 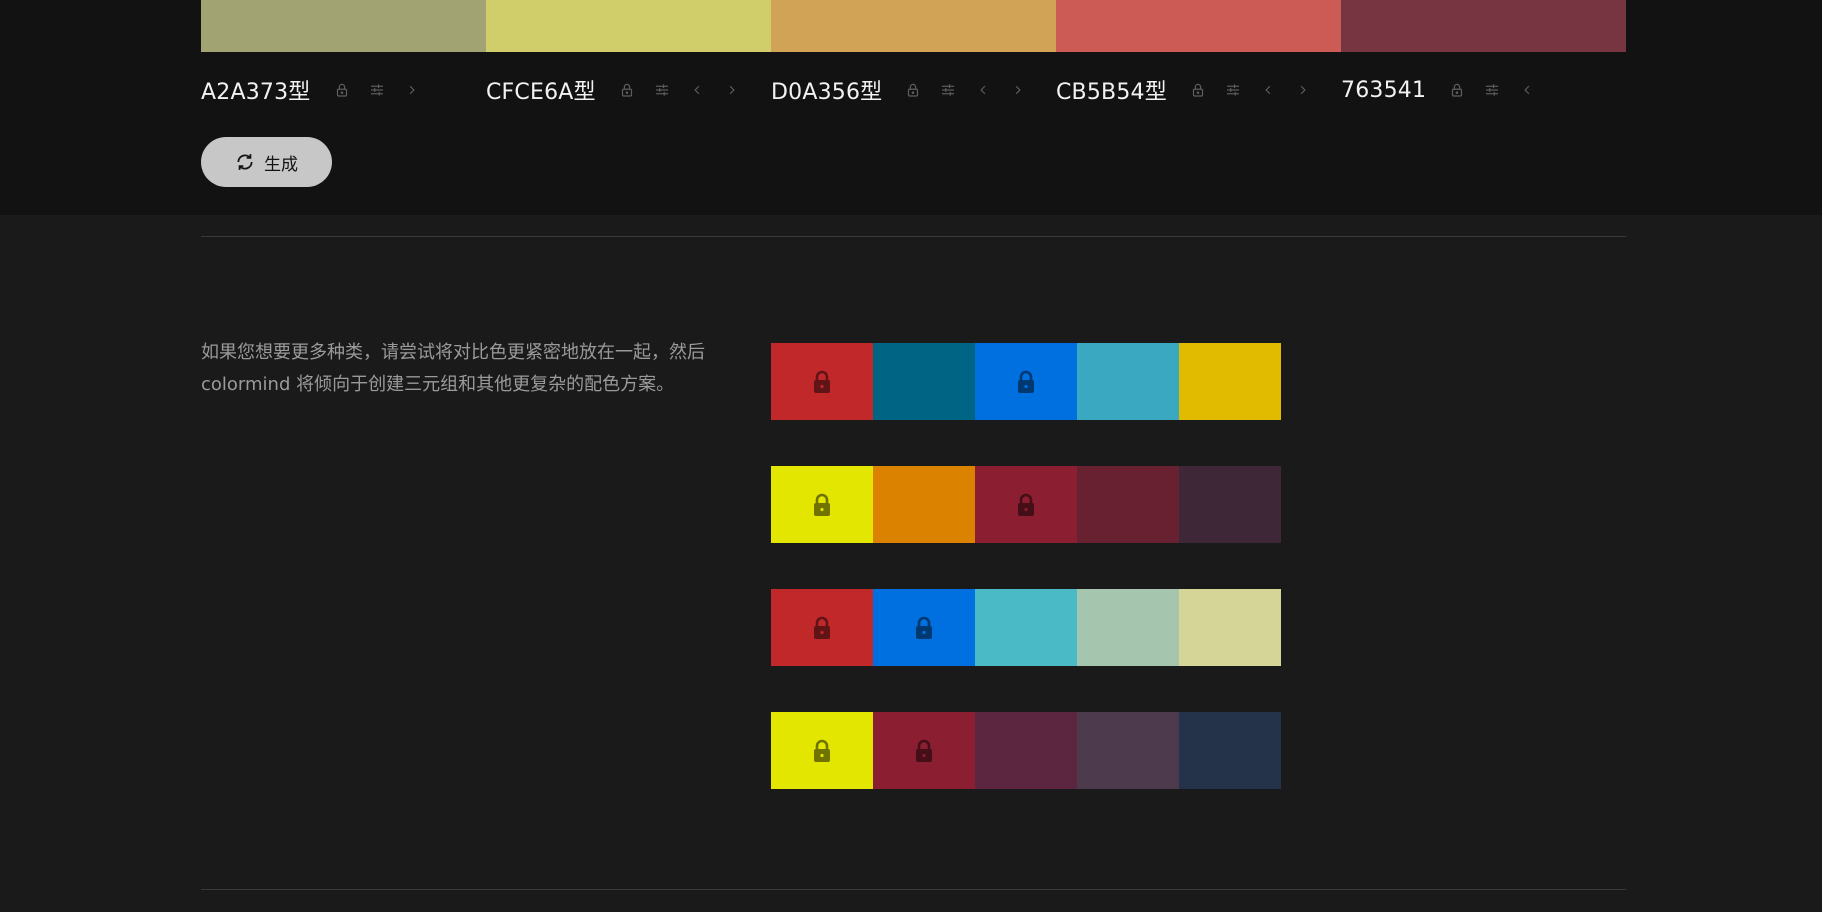 What do you see at coordinates (245, 162) in the screenshot?
I see `refresh-icon` at bounding box center [245, 162].